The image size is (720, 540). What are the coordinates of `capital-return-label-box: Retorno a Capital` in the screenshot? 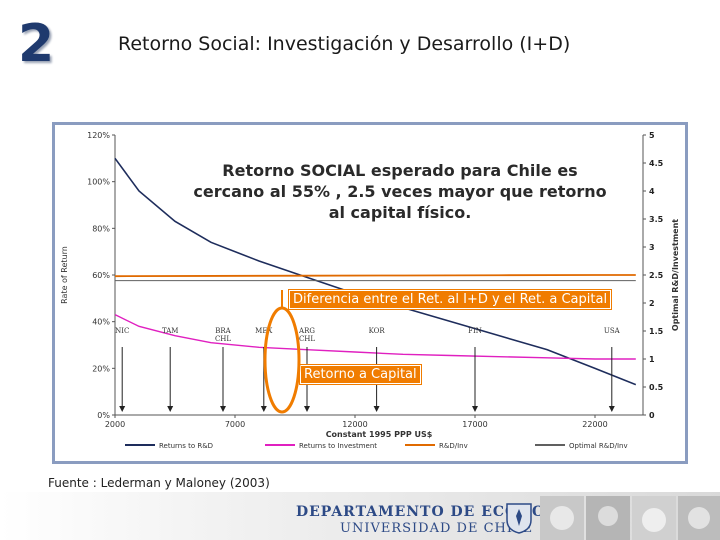 It's located at (360, 374).